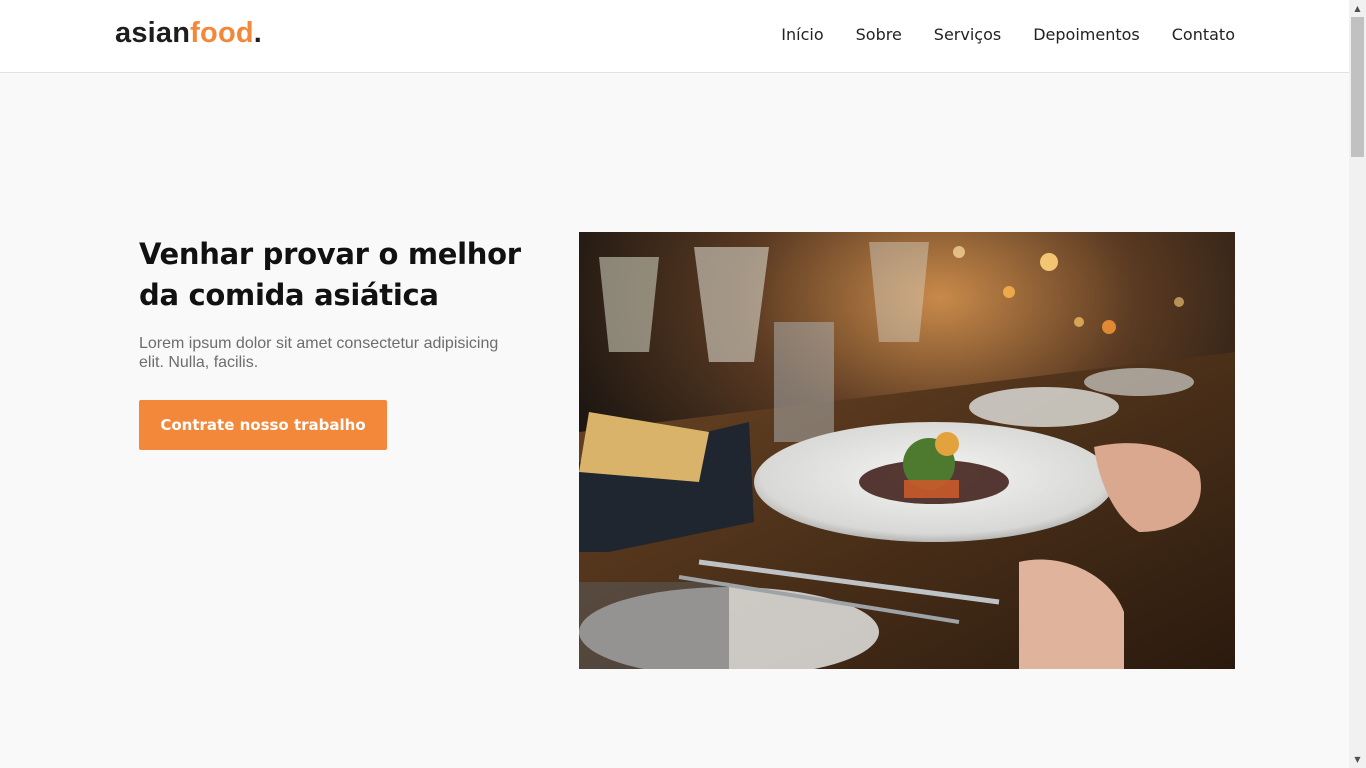 This screenshot has width=1366, height=768. What do you see at coordinates (1357, 759) in the screenshot?
I see `scroll-down-icon: ▼` at bounding box center [1357, 759].